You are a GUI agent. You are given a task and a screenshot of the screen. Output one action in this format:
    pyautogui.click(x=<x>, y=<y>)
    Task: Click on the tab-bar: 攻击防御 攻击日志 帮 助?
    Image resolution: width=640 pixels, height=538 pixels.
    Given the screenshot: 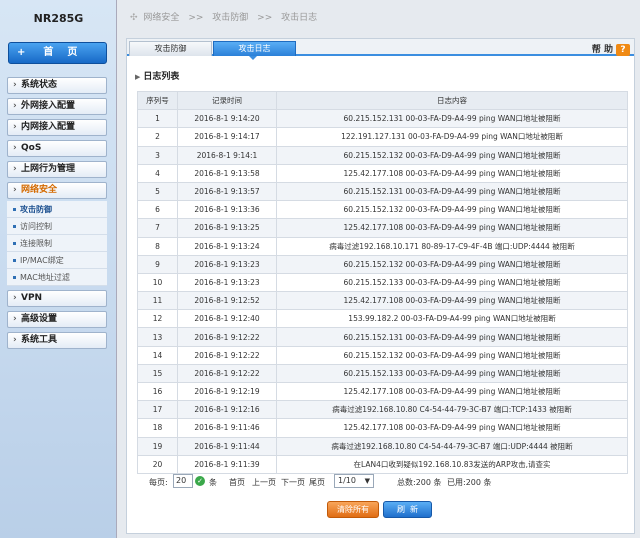 What is the action you would take?
    pyautogui.click(x=380, y=47)
    